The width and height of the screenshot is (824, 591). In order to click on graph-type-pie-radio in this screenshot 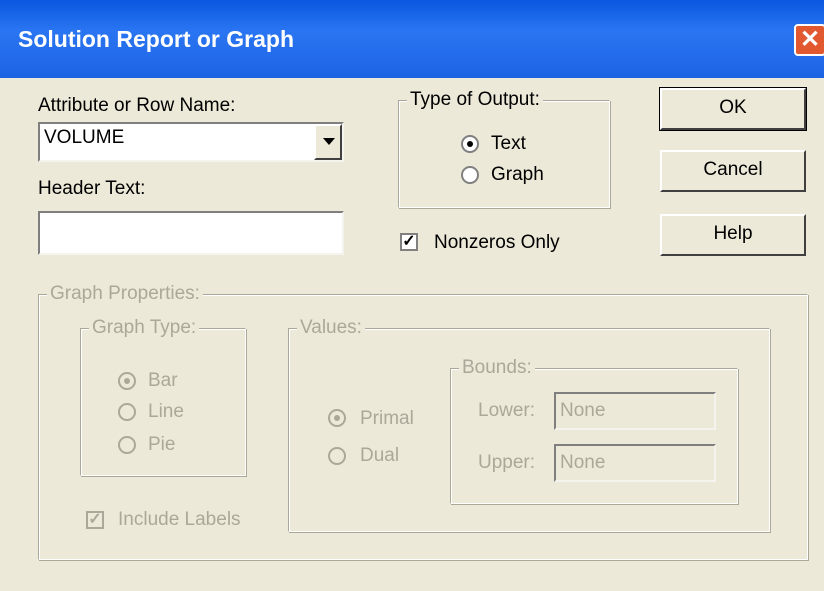, I will do `click(127, 445)`.